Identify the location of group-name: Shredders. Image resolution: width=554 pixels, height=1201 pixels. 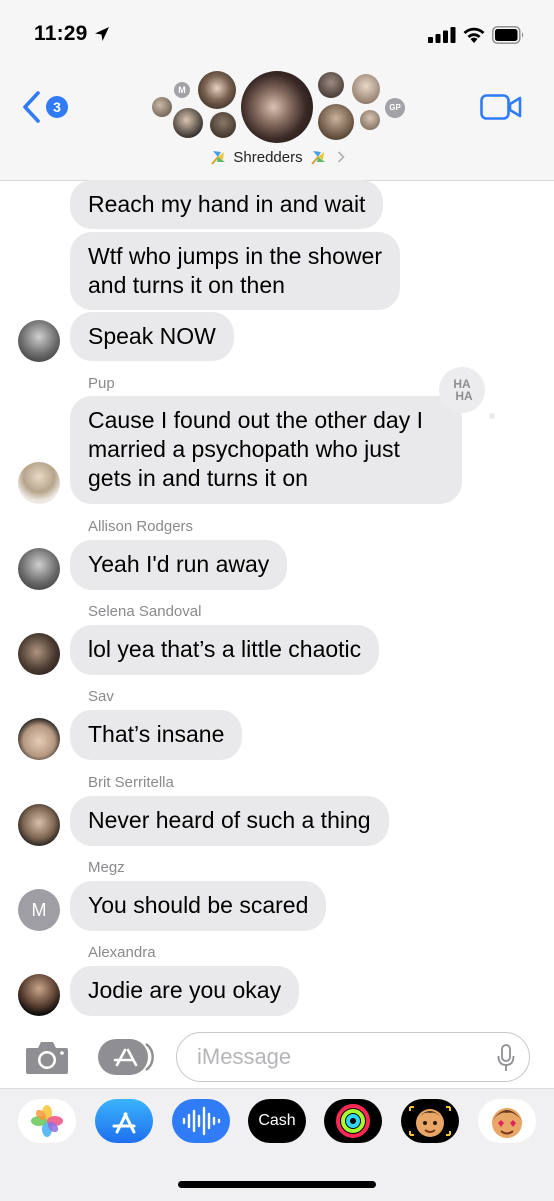
(268, 157).